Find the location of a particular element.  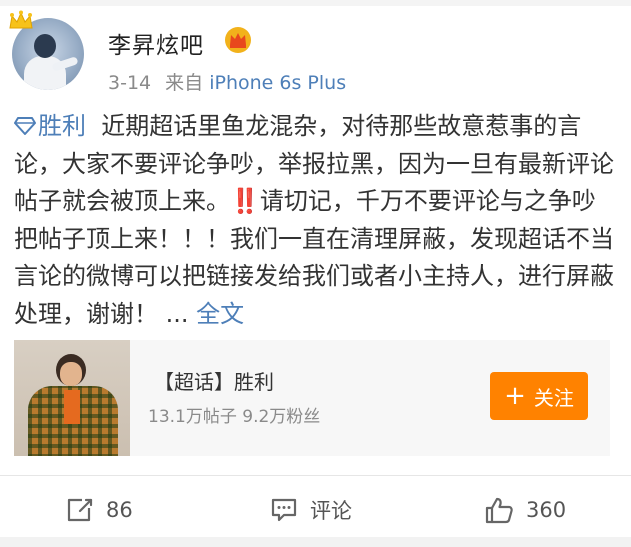

repost-count: 86 is located at coordinates (119, 510).